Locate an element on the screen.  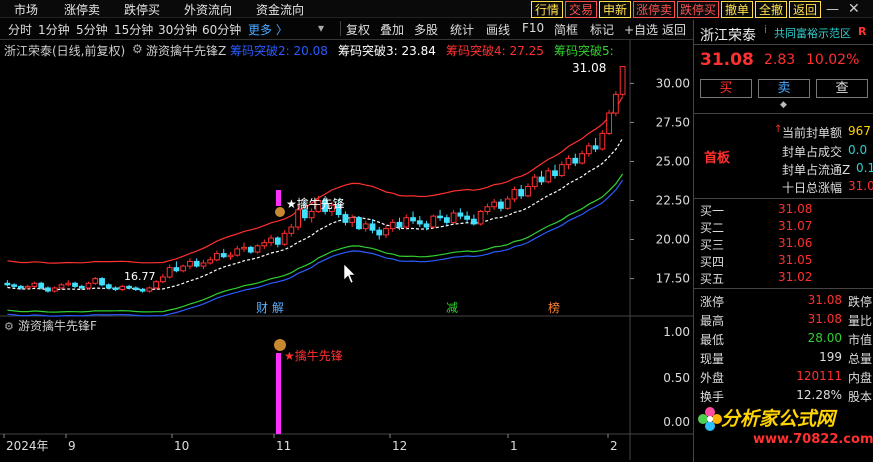
bid-label: 买一 is located at coordinates (712, 211).